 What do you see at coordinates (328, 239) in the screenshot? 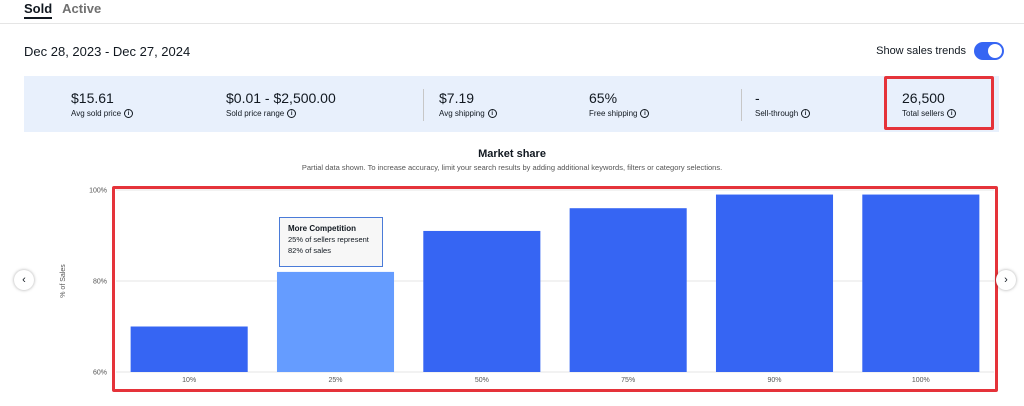
I see `tooltip-line: 25% of sellers represent` at bounding box center [328, 239].